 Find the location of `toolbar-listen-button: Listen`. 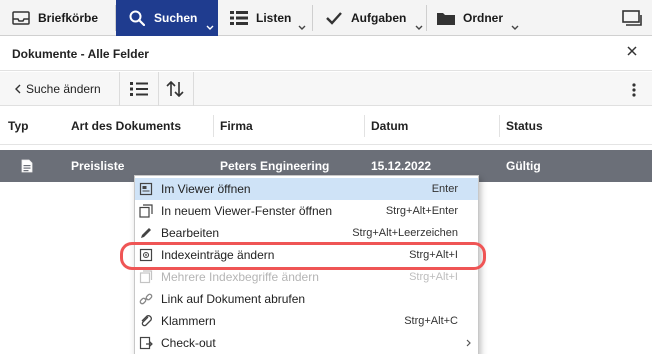

toolbar-listen-button: Listen is located at coordinates (264, 18).